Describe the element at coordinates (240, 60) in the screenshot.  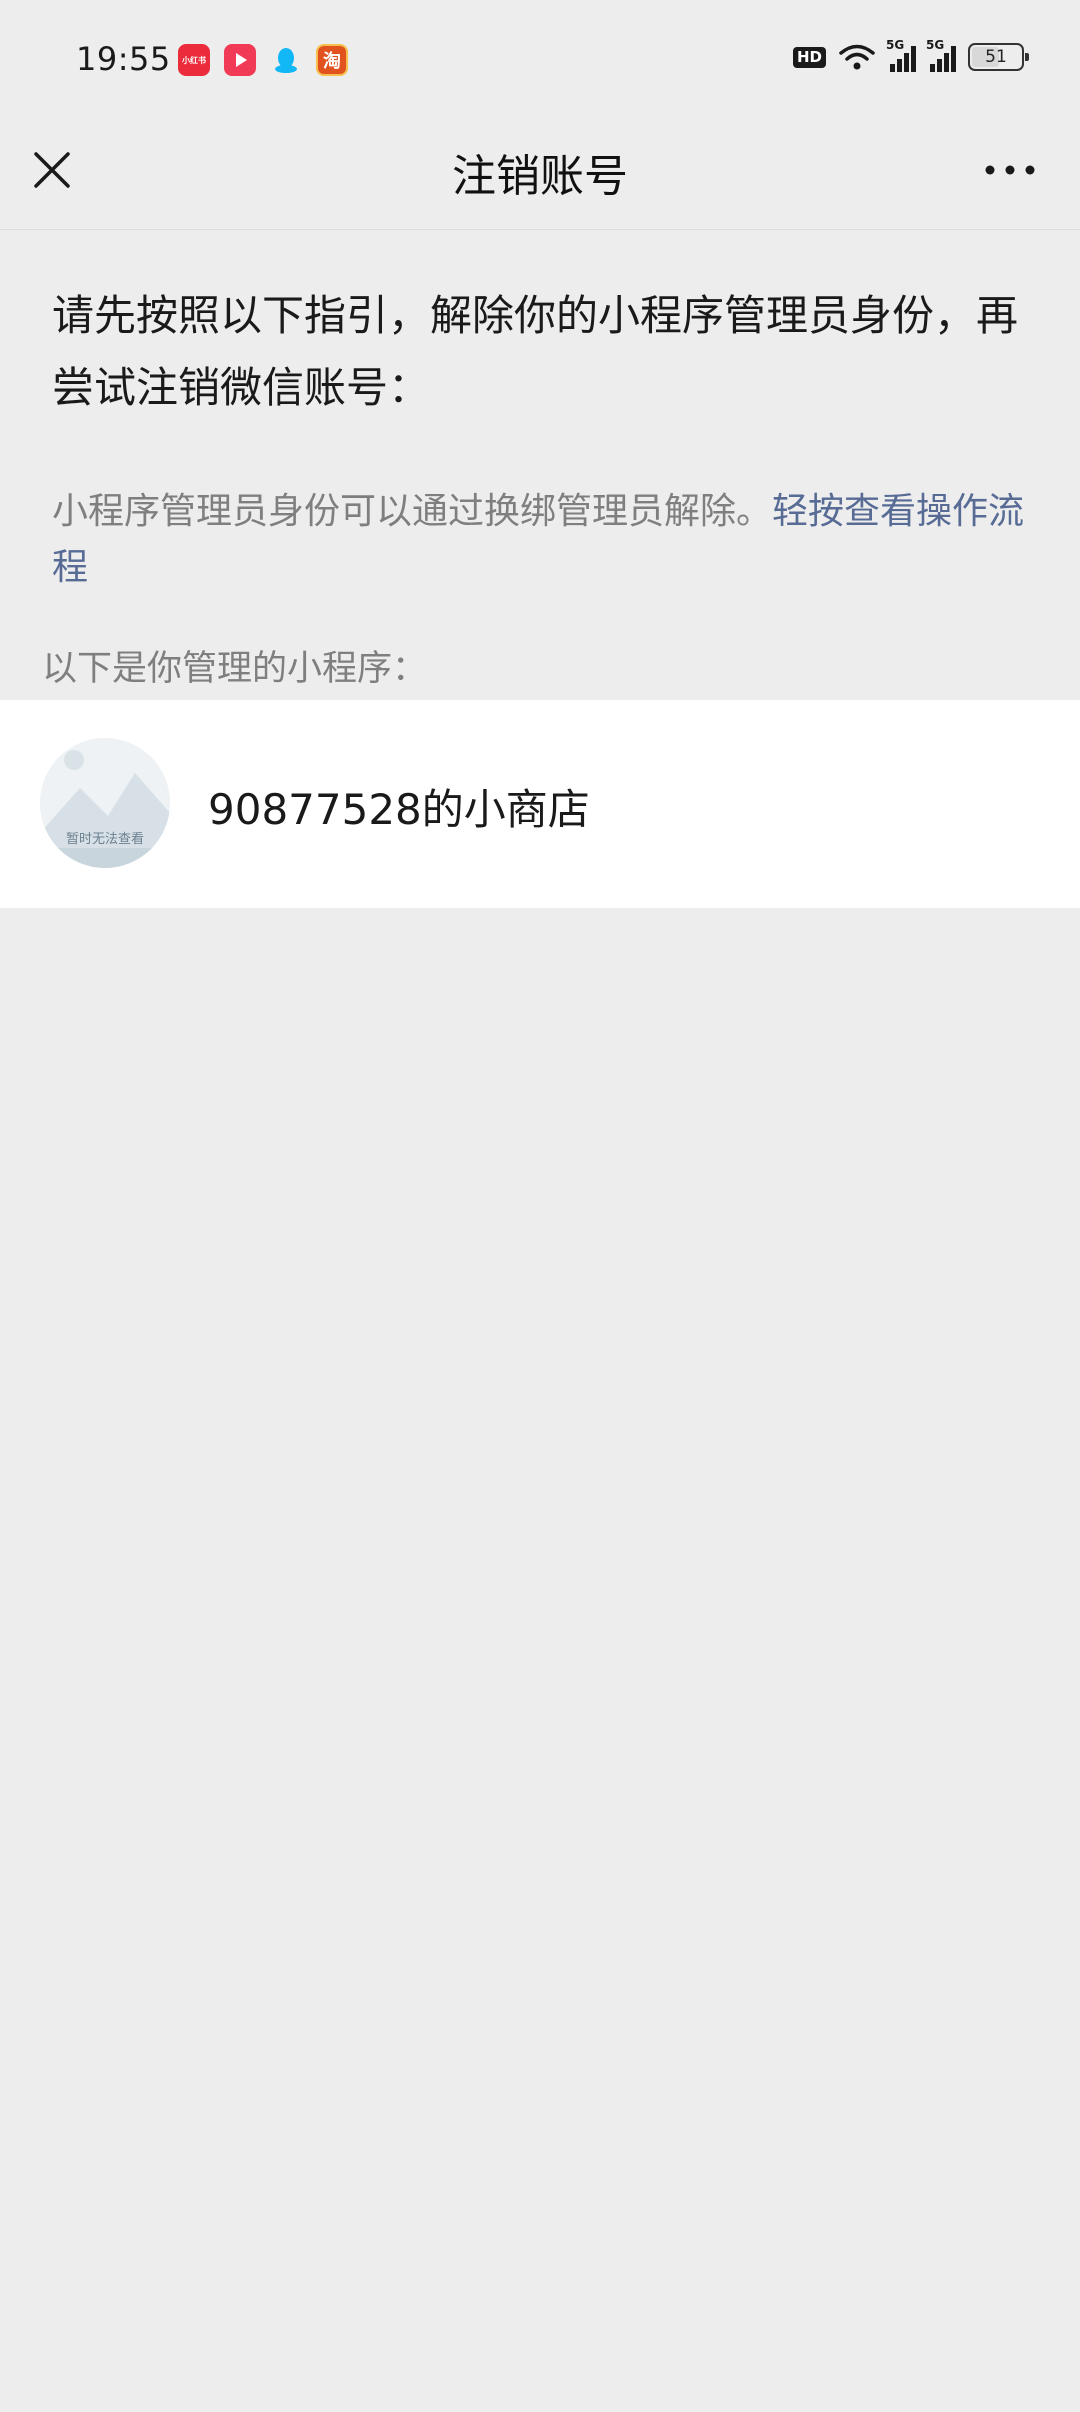
I see `video-play-icon` at that location.